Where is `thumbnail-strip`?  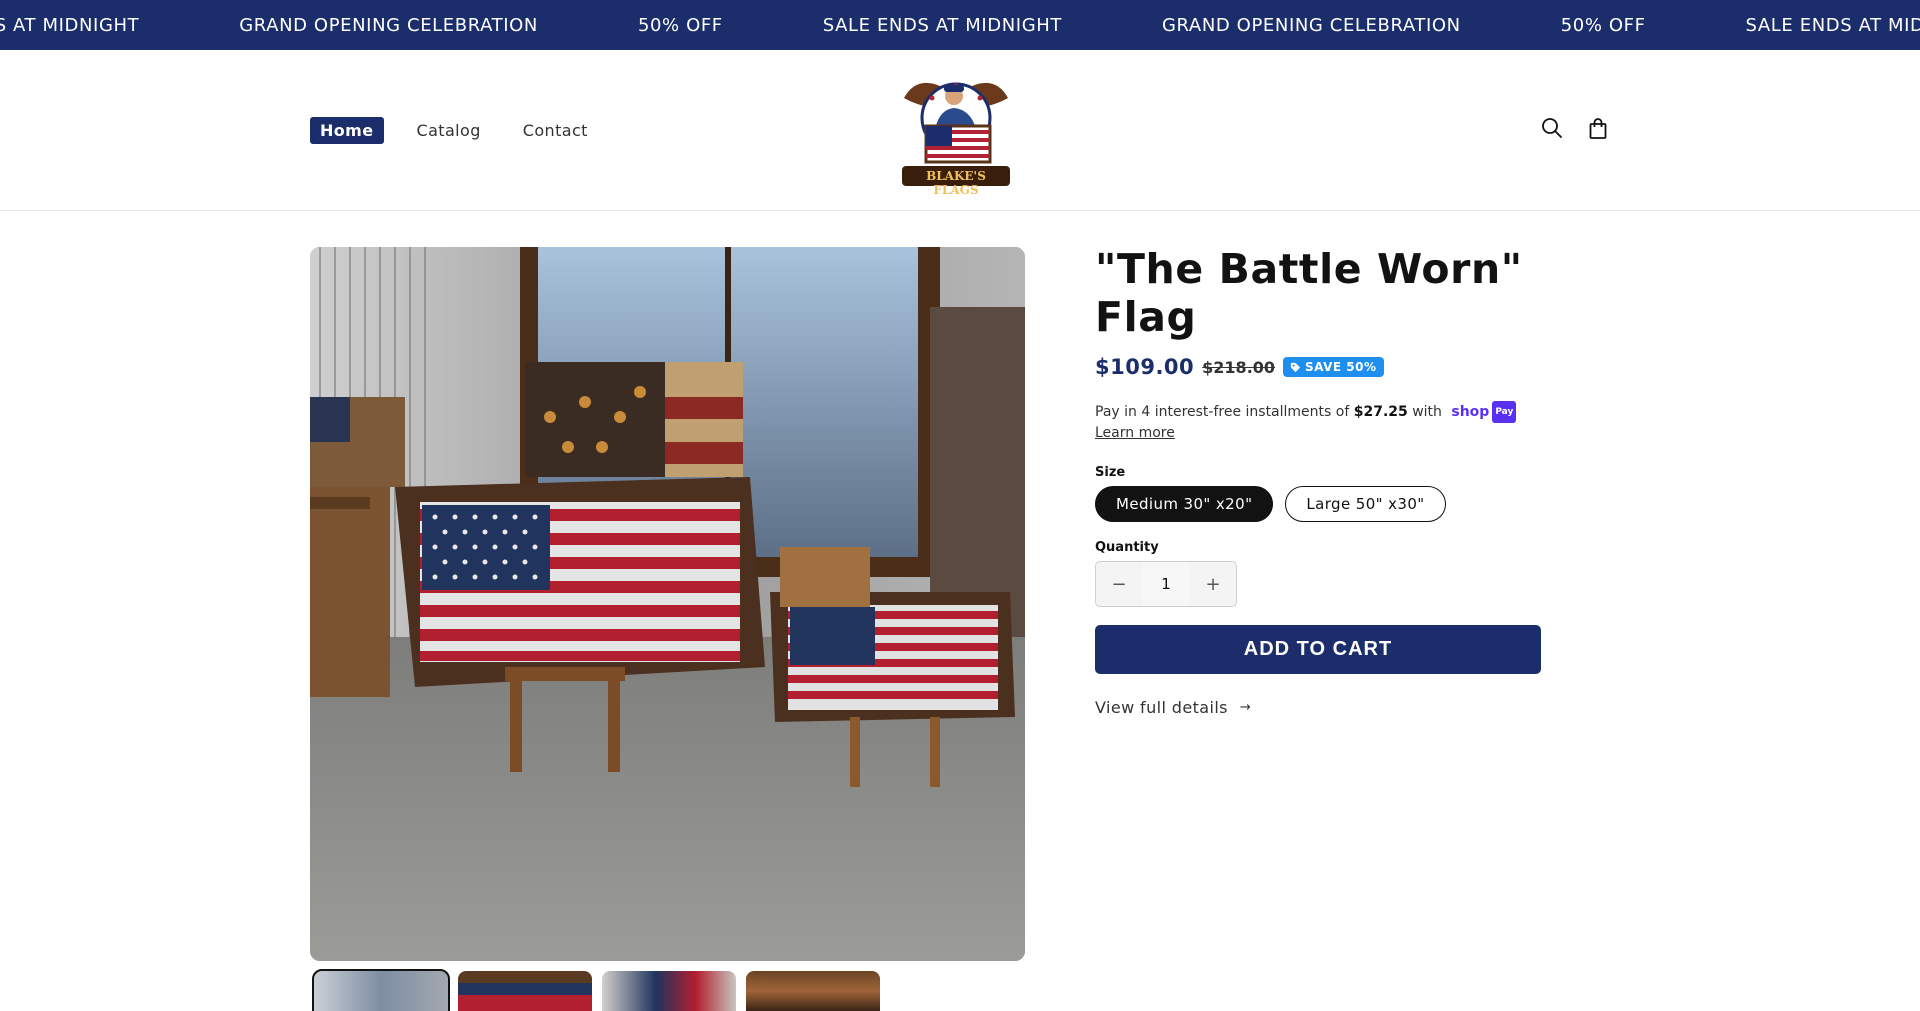 thumbnail-strip is located at coordinates (596, 990).